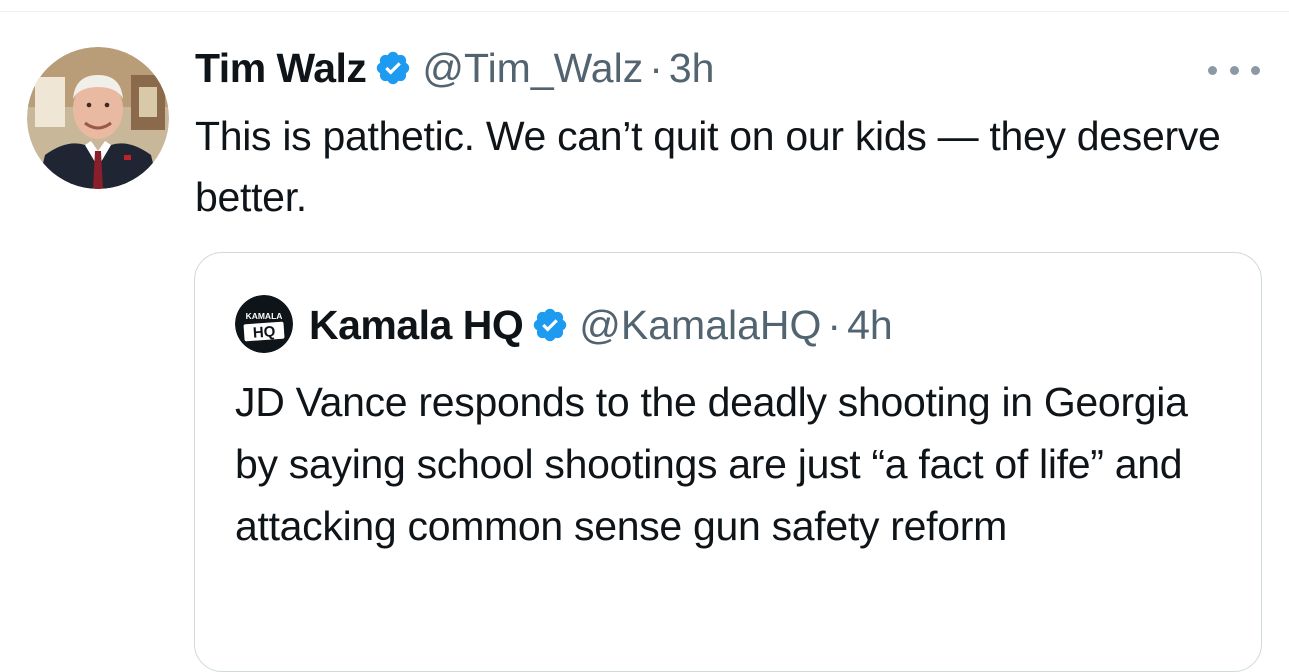 The width and height of the screenshot is (1289, 672). I want to click on quote-header: Kamala HQ @KamalaHQ · 4h, so click(601, 325).